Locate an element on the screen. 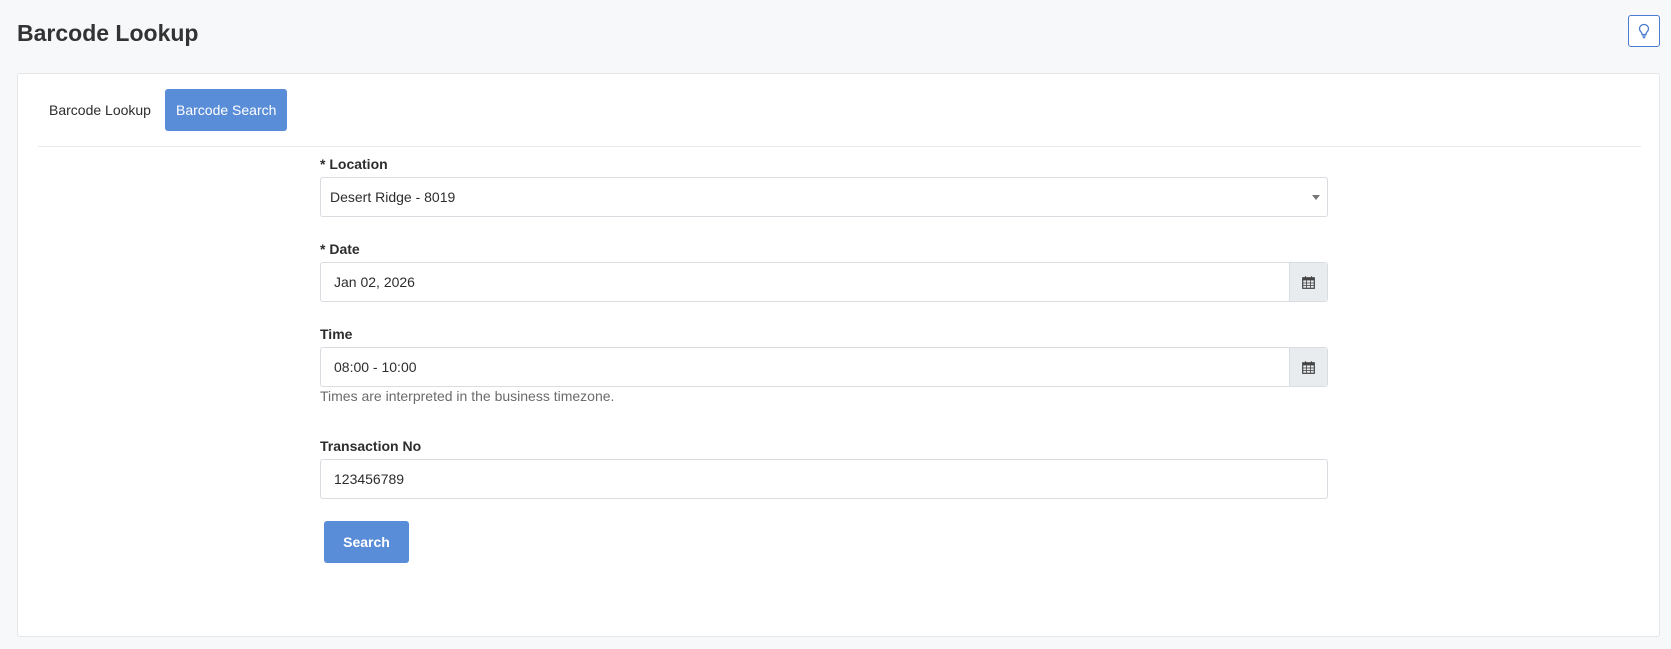 This screenshot has width=1671, height=649. location-select: Desert Ridge - 8019 is located at coordinates (824, 197).